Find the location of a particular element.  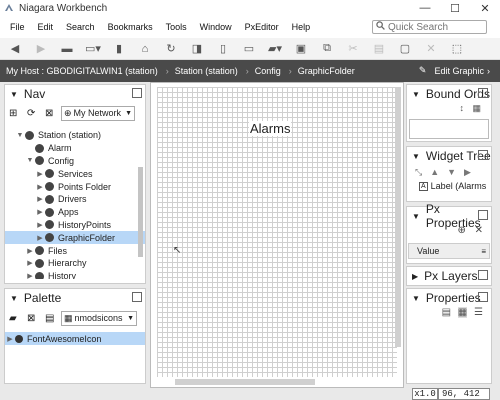

nav-tree-item: ▶ HistoryPoints is located at coordinates (75, 225).